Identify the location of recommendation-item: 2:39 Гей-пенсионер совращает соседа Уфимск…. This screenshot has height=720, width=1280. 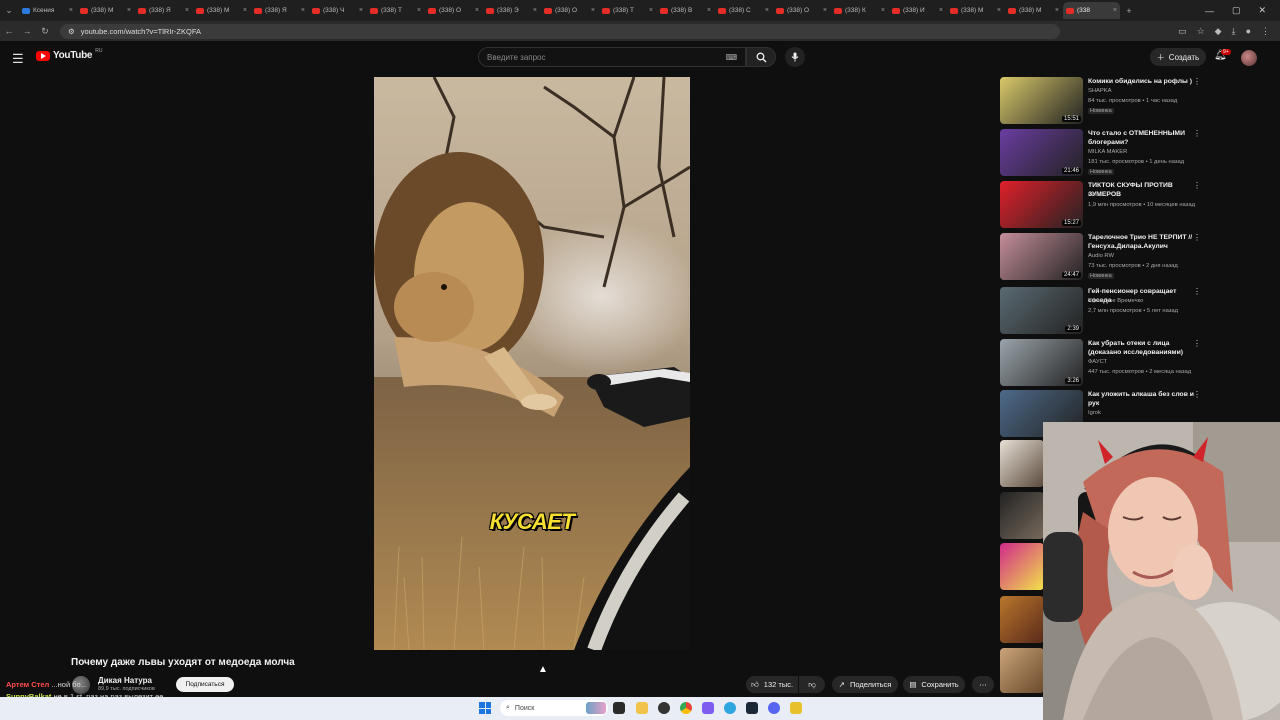
(1102, 311).